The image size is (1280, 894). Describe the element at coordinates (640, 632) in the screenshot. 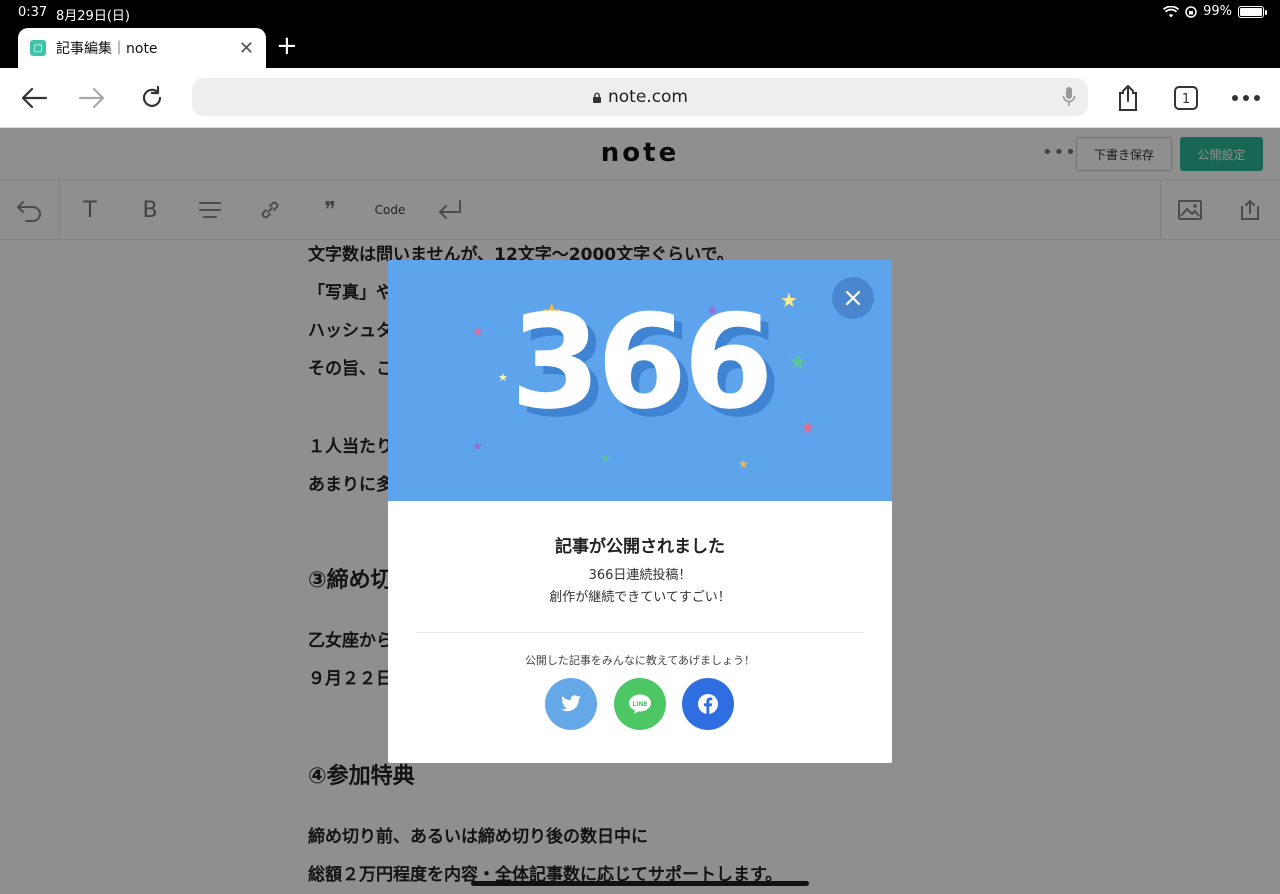

I see `modal-divider` at that location.